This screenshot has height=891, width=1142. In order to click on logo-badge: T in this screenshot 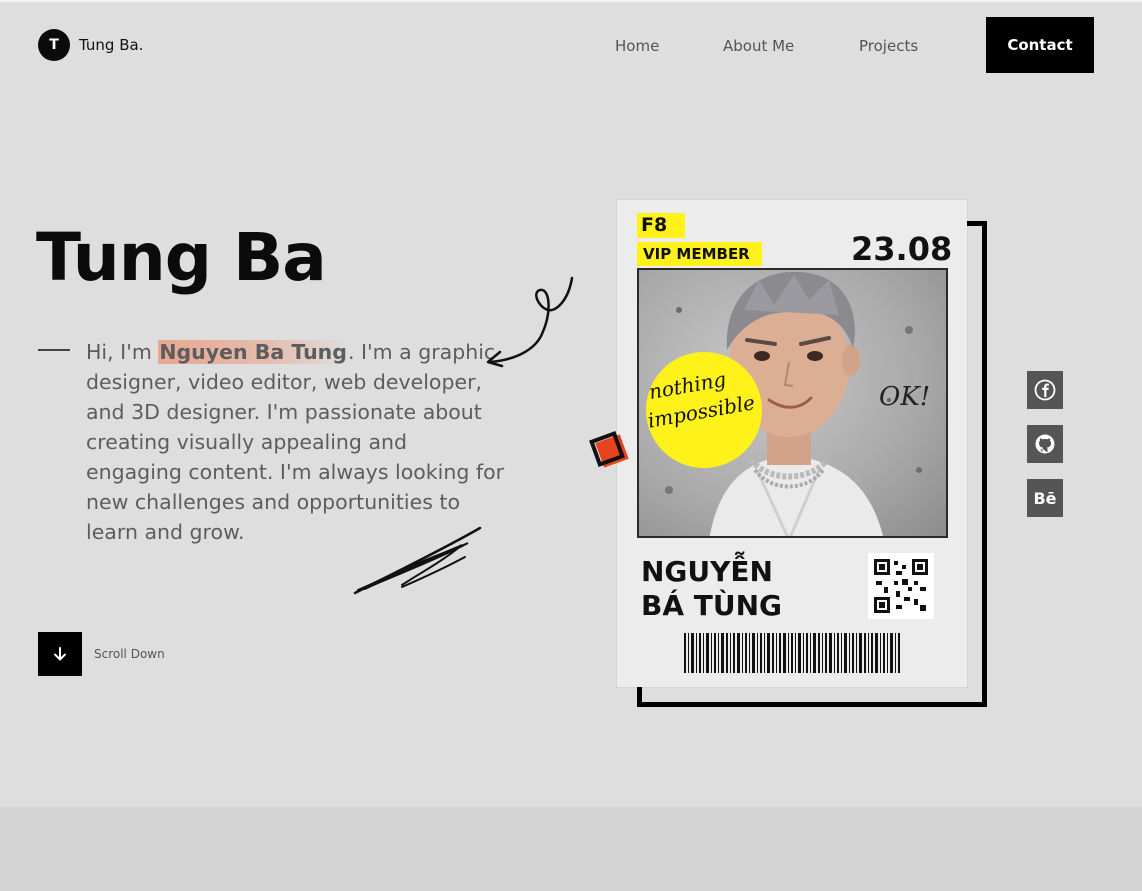, I will do `click(54, 45)`.